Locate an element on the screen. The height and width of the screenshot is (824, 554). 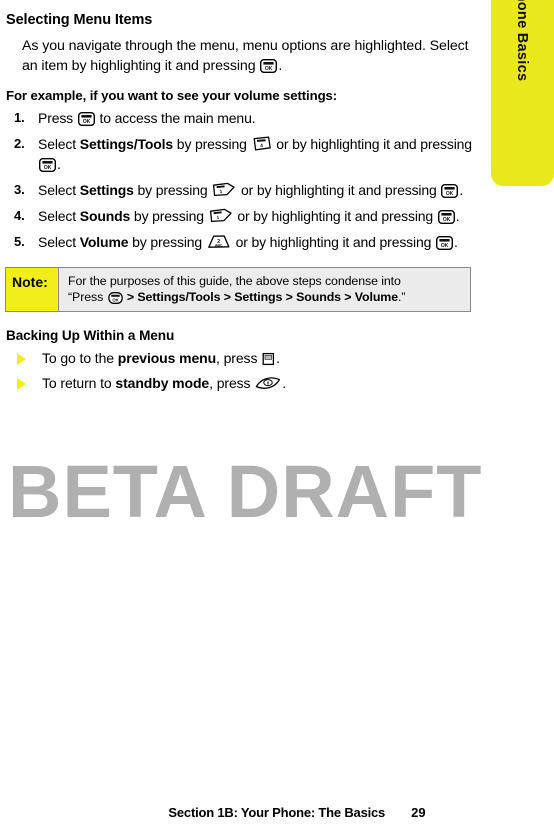
bullet-text-pre: To go to the is located at coordinates (80, 358).